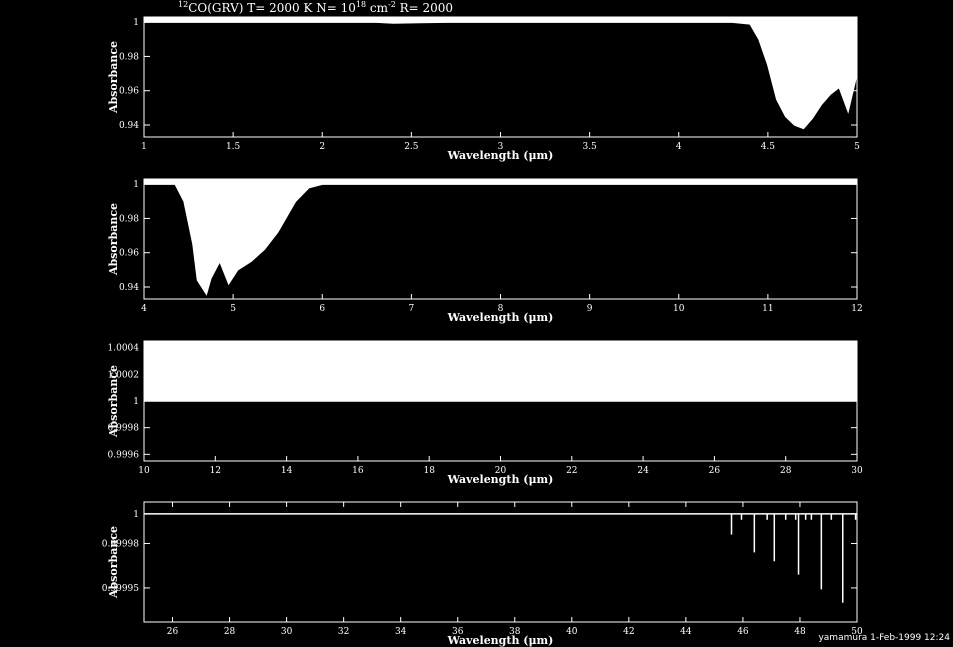 This screenshot has height=647, width=953. What do you see at coordinates (183, 4) in the screenshot?
I see `title-isotope-sup: 12` at bounding box center [183, 4].